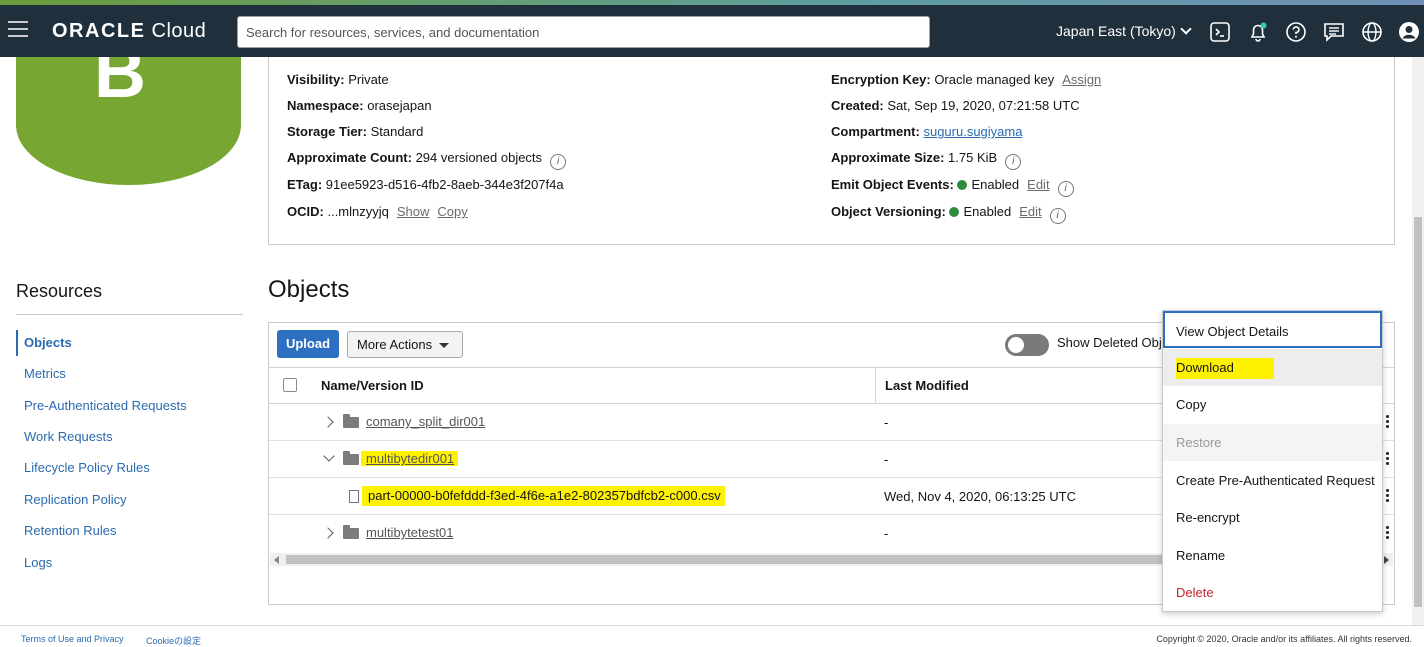 The width and height of the screenshot is (1424, 647). Describe the element at coordinates (1372, 32) in the screenshot. I see `language-globe-icon` at that location.